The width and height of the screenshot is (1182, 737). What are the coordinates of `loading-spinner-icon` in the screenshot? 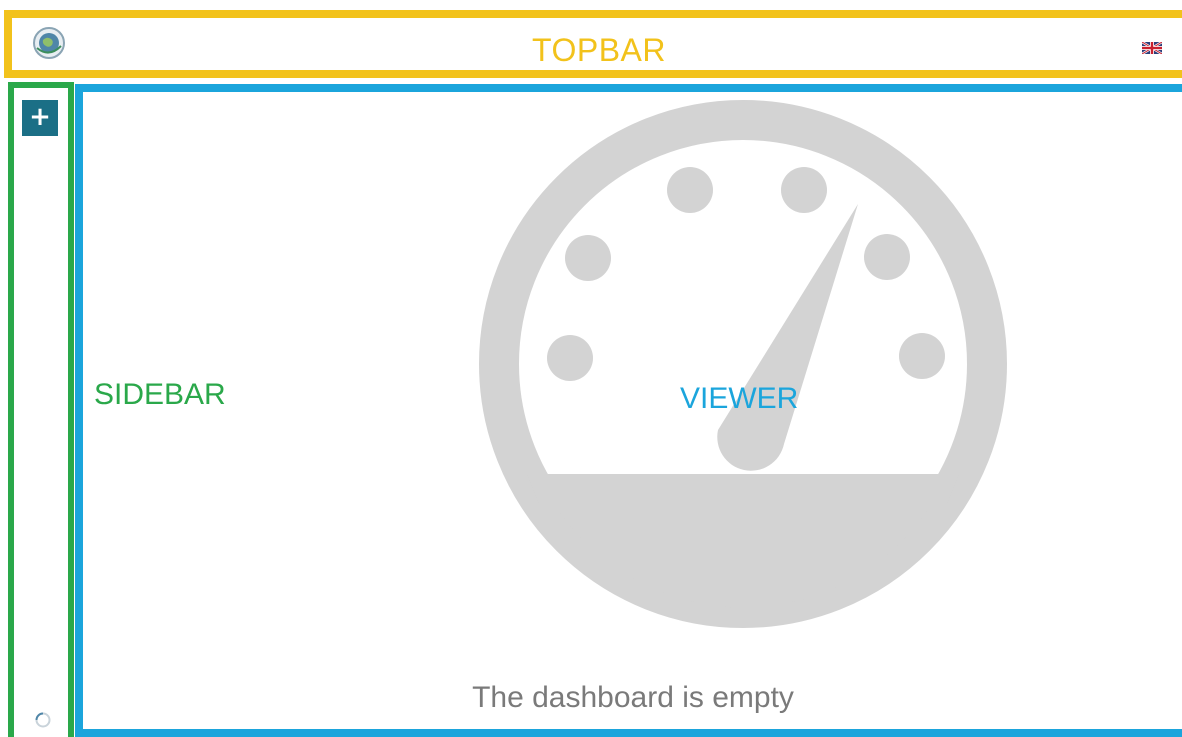 It's located at (43, 720).